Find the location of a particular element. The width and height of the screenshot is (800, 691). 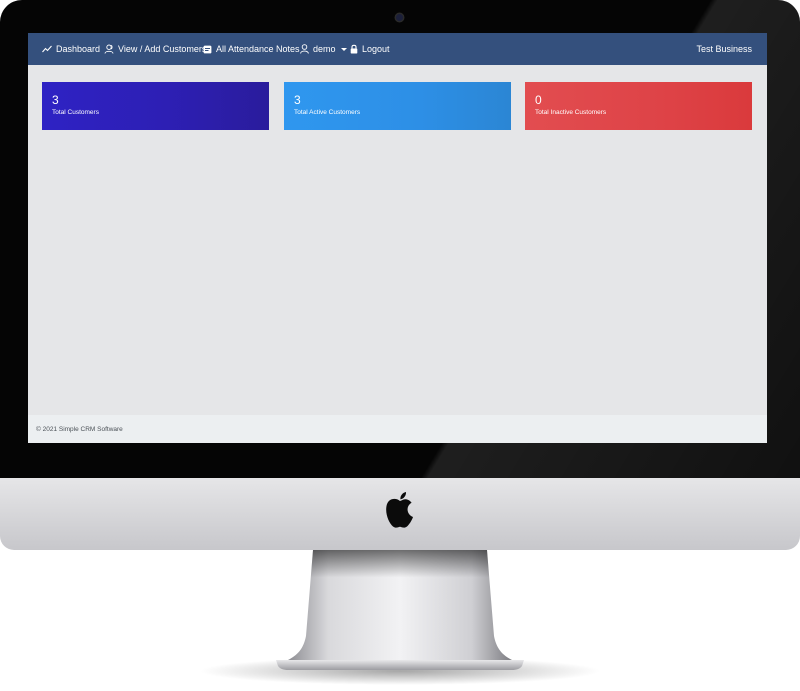

lock-icon is located at coordinates (354, 49).